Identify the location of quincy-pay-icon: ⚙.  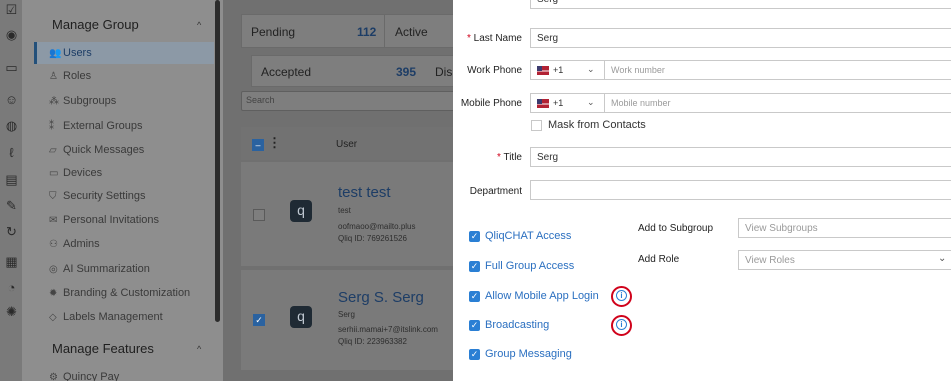
(53, 376).